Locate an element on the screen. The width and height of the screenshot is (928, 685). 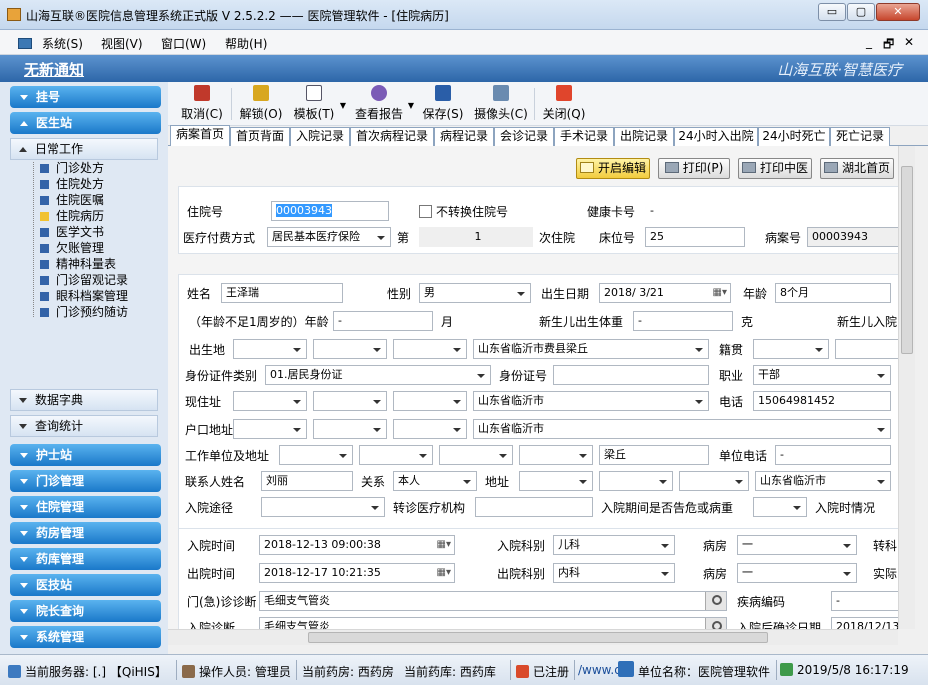
pay-method-select: 居民基本医疗保险 is located at coordinates (329, 237).